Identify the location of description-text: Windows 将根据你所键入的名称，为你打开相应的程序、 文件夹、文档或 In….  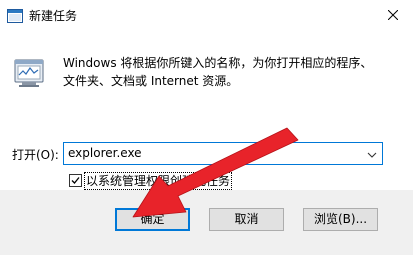
(228, 72).